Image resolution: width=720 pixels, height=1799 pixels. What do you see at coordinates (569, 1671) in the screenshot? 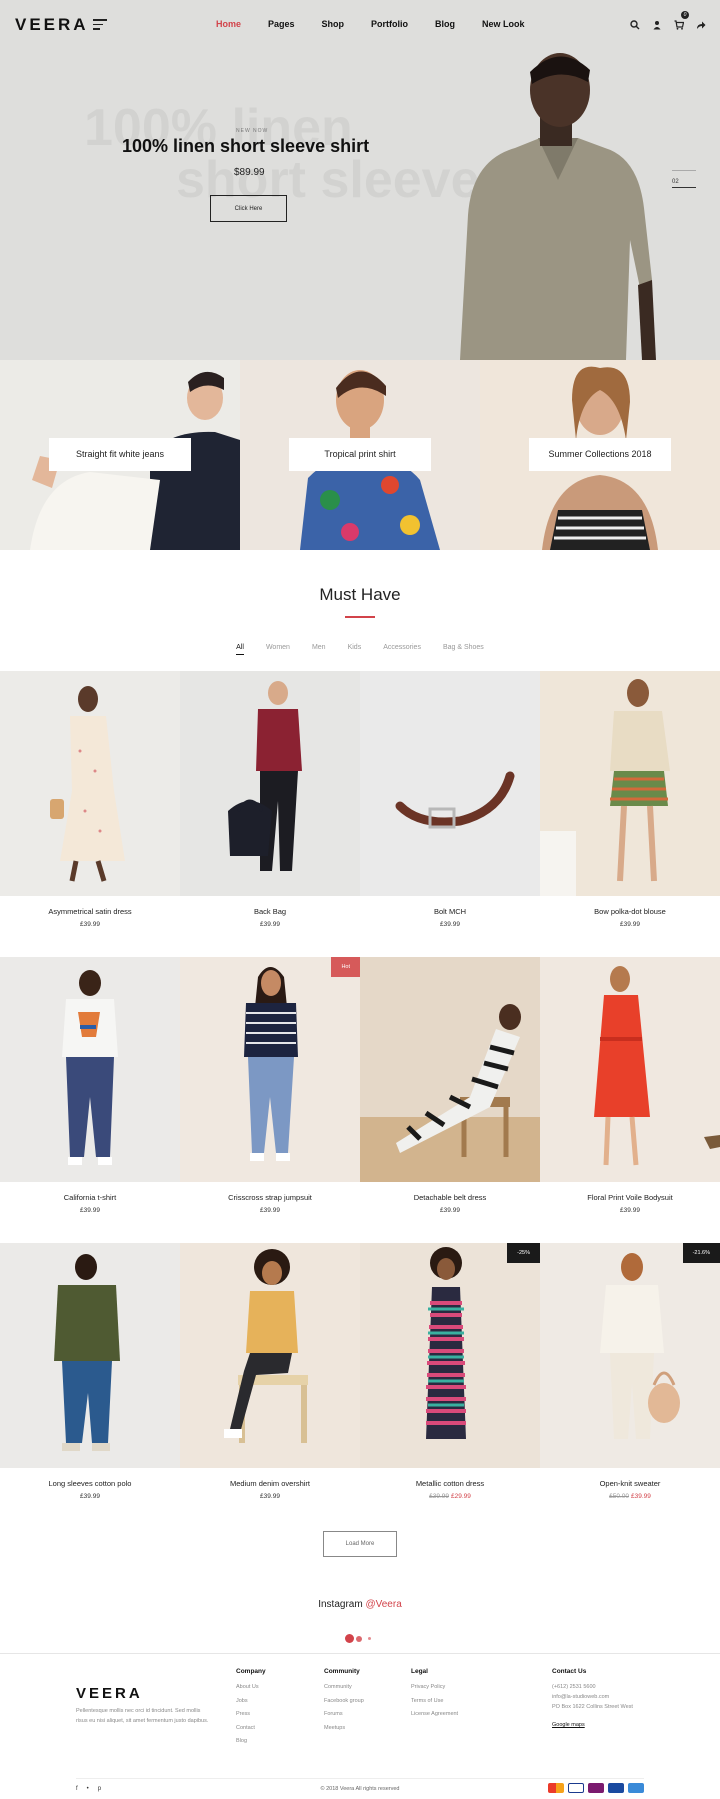
I see `footer-heading: Contact Us` at bounding box center [569, 1671].